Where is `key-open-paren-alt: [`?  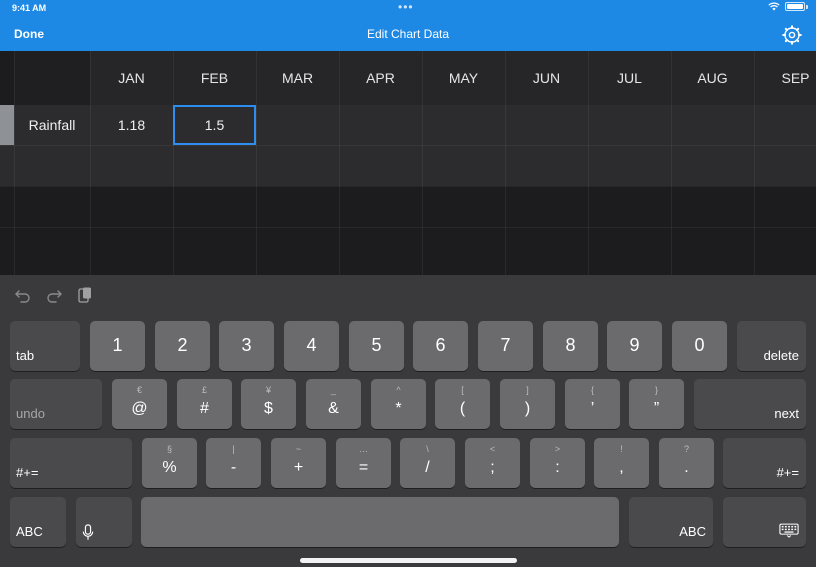 key-open-paren-alt: [ is located at coordinates (462, 390).